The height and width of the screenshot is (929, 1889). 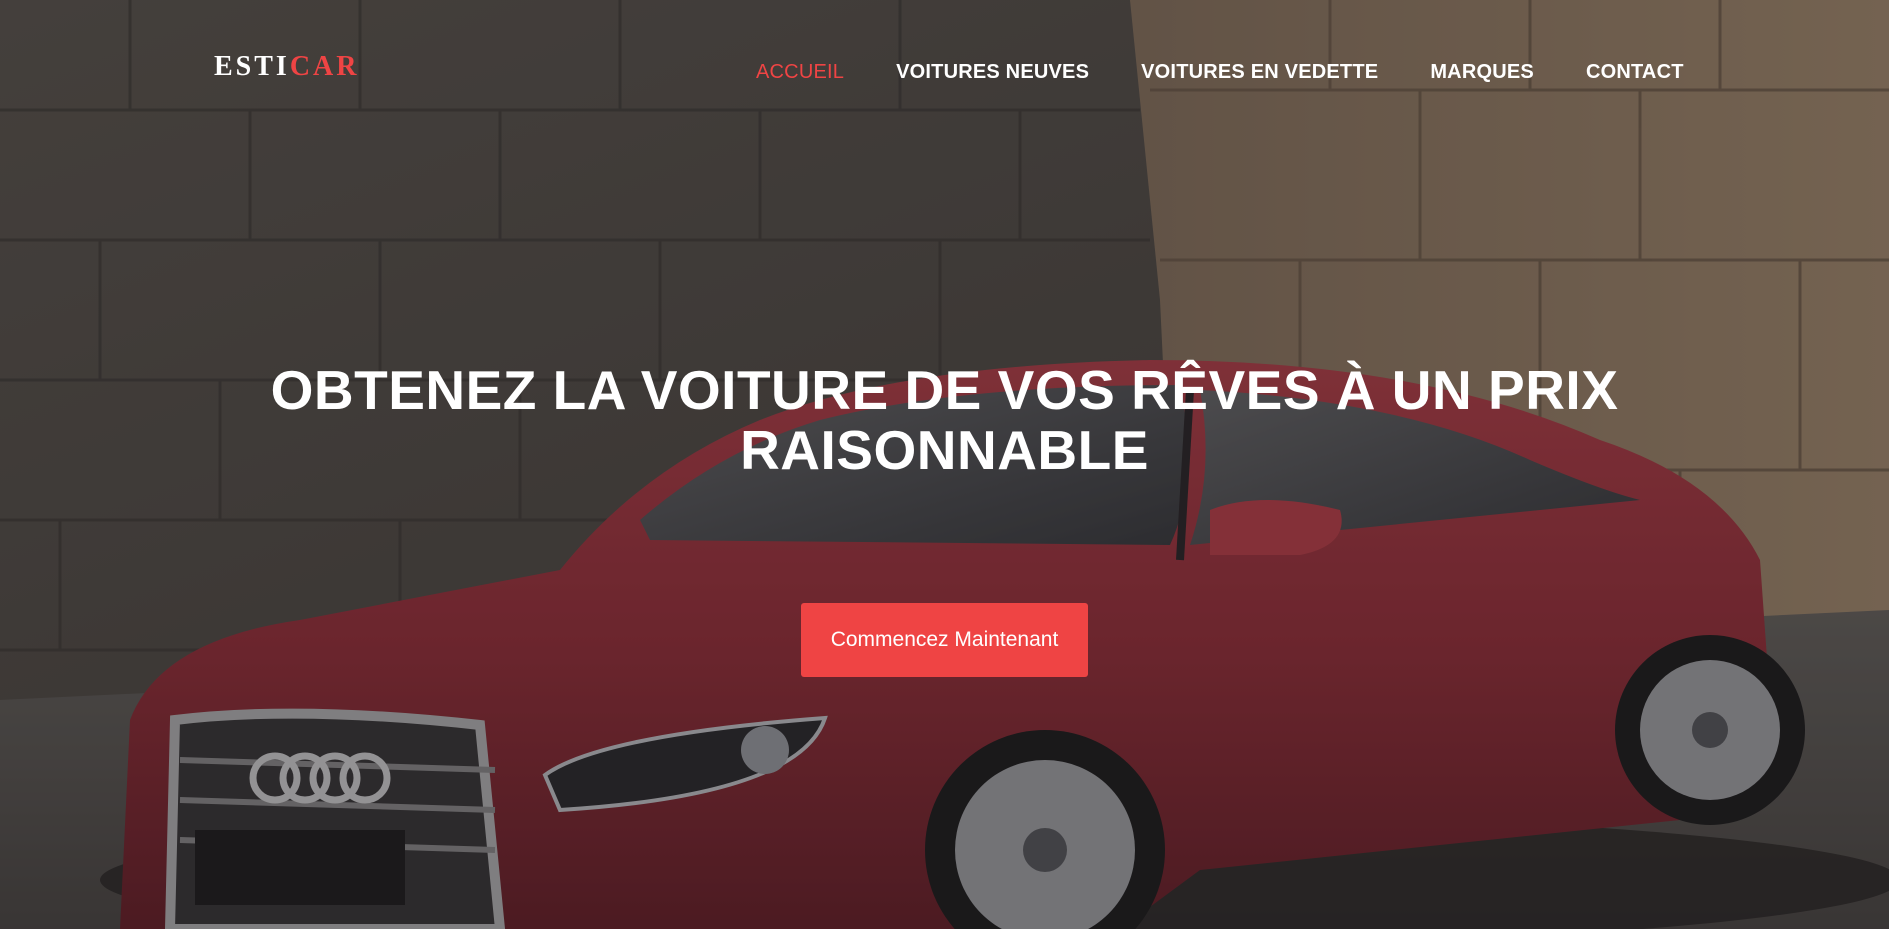 What do you see at coordinates (252, 66) in the screenshot?
I see `logo-text-primary: ESTI` at bounding box center [252, 66].